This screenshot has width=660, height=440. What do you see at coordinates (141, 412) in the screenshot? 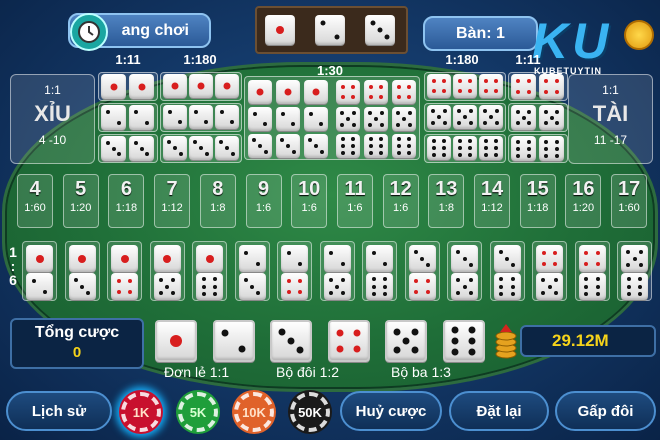
I see `chip-1k: 1K` at bounding box center [141, 412].